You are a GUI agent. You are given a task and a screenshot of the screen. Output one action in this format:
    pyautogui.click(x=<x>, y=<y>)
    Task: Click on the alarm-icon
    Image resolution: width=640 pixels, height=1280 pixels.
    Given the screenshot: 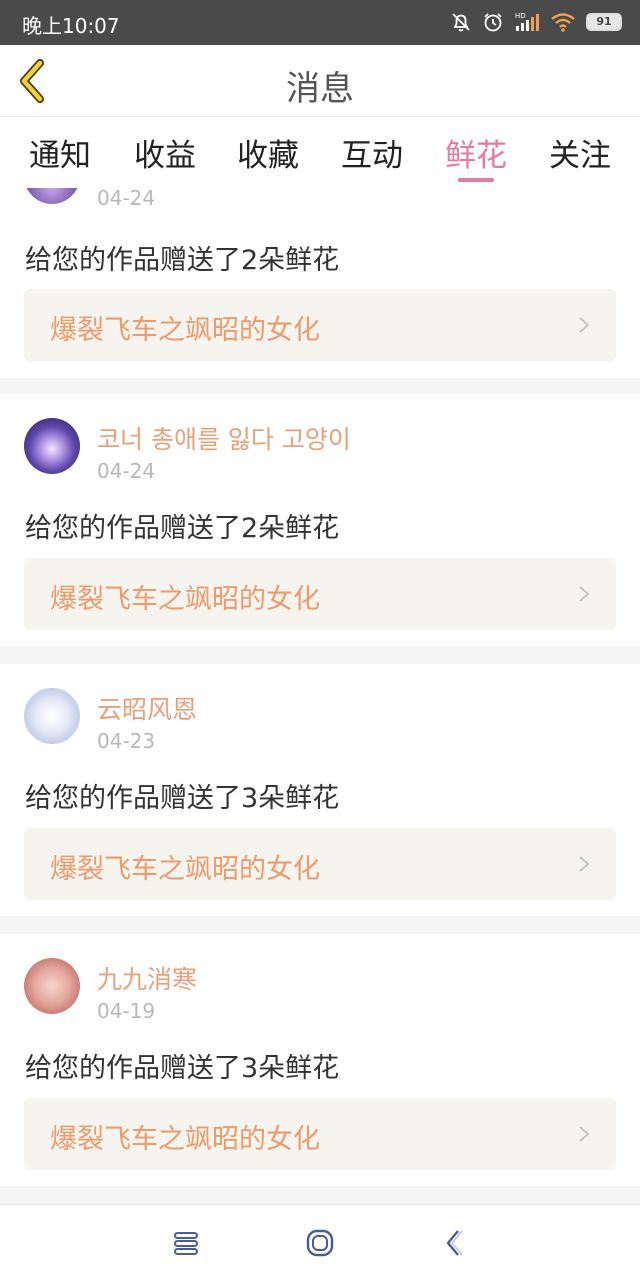 What is the action you would take?
    pyautogui.click(x=493, y=22)
    